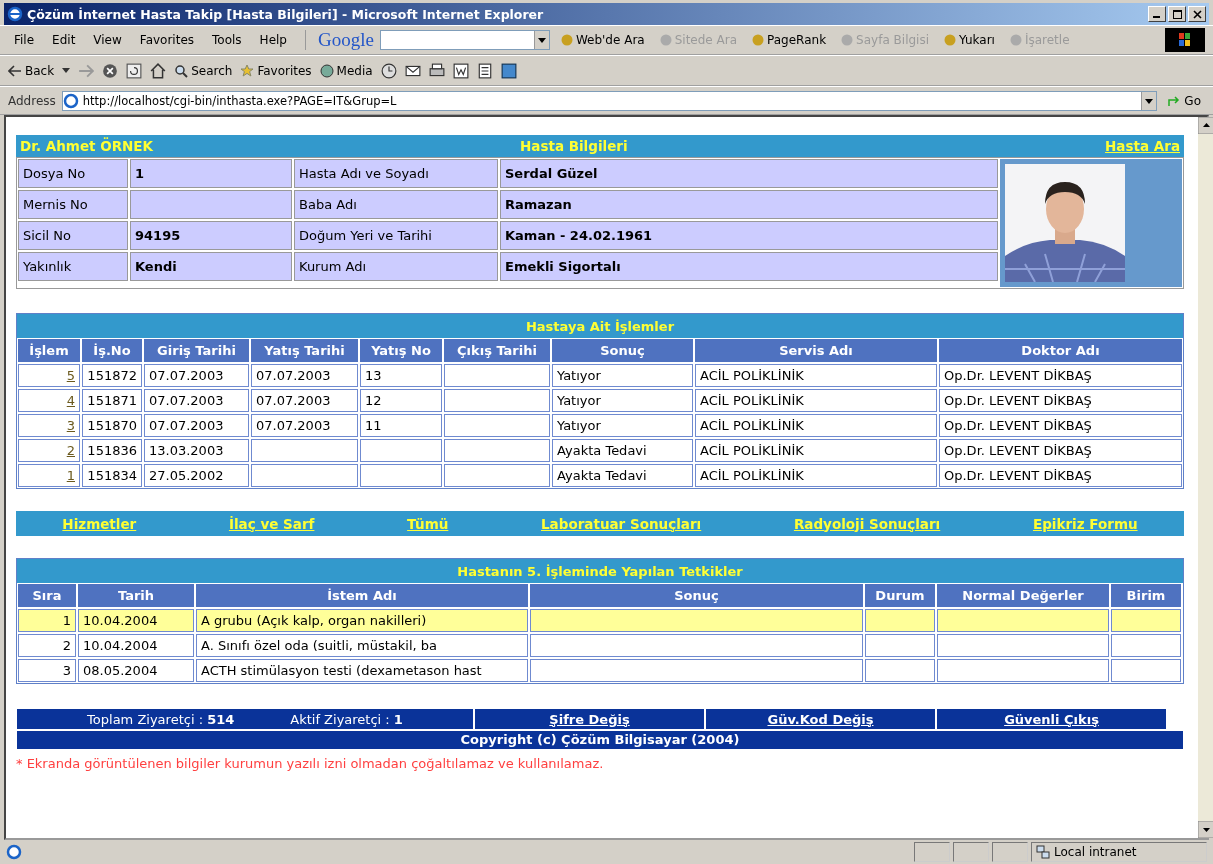 Image resolution: width=1213 pixels, height=864 pixels. What do you see at coordinates (158, 70) in the screenshot?
I see `home-icon` at bounding box center [158, 70].